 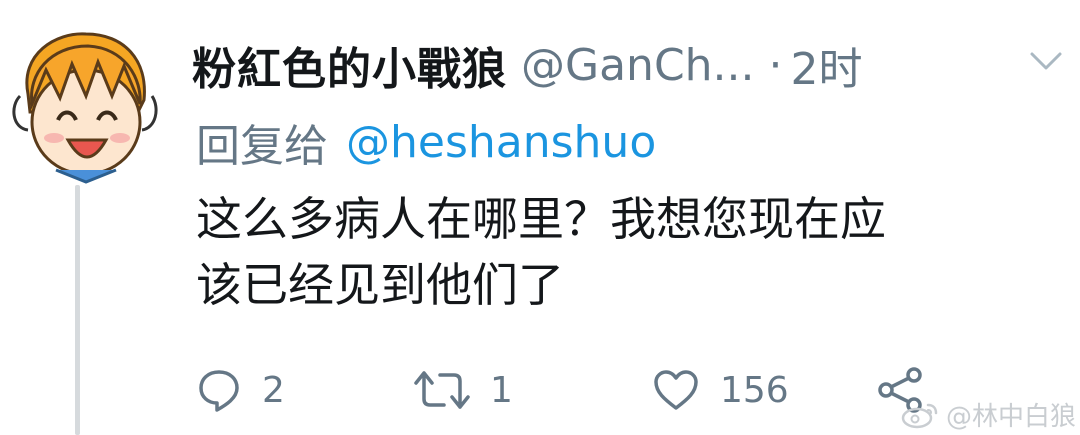 What do you see at coordinates (754, 390) in the screenshot?
I see `like-count: 156` at bounding box center [754, 390].